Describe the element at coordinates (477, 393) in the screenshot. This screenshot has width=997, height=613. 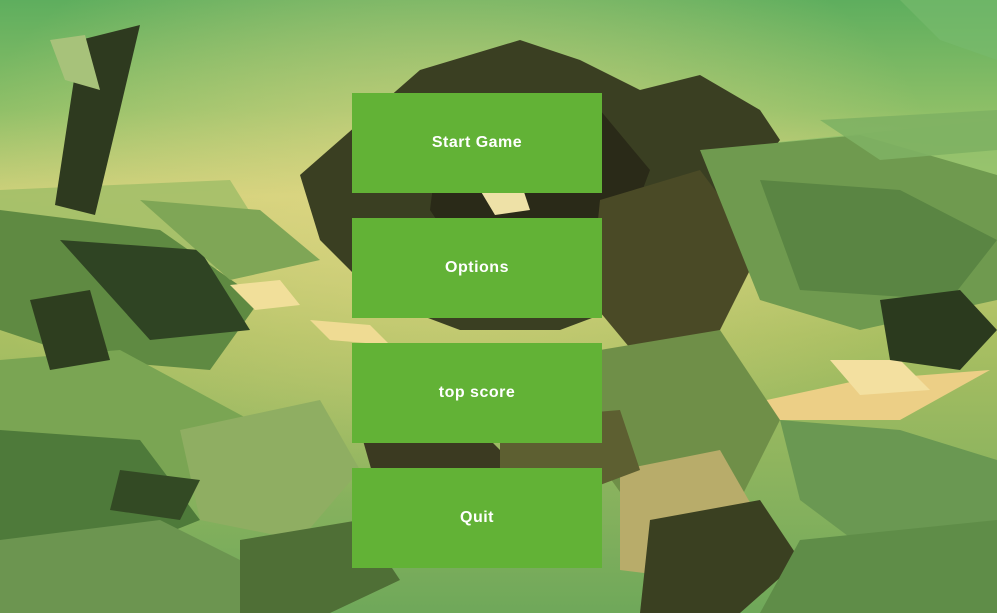
I see `top-score-button: top score` at that location.